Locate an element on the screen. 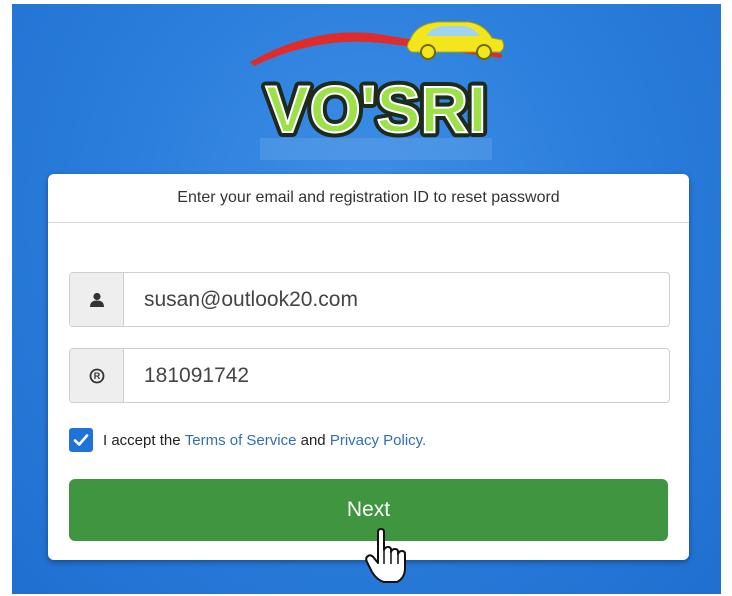 Image resolution: width=732 pixels, height=596 pixels. terms-middle: and is located at coordinates (313, 440).